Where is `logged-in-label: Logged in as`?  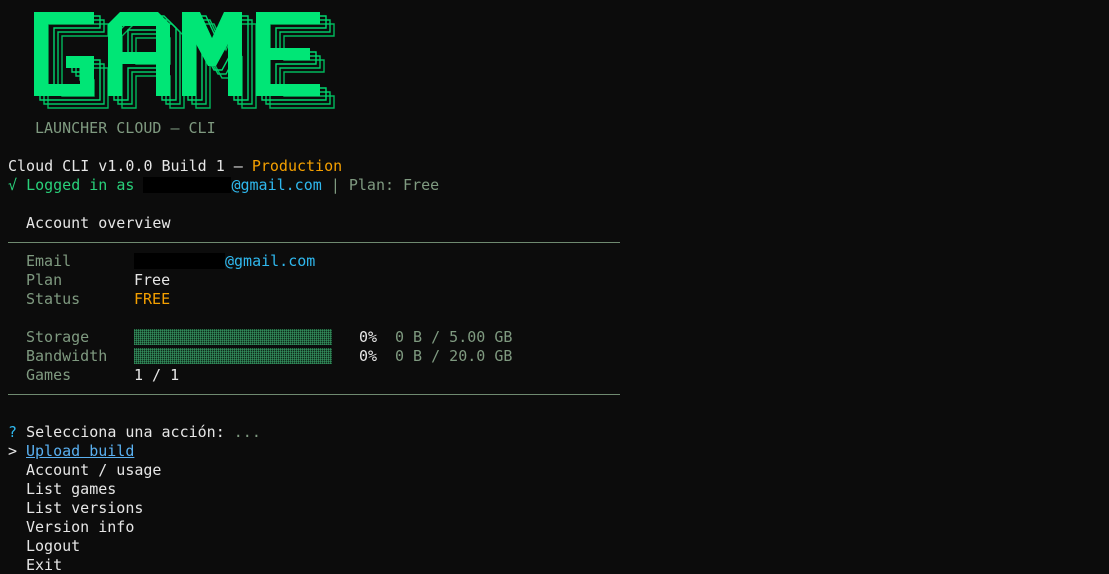 logged-in-label: Logged in as is located at coordinates (80, 185).